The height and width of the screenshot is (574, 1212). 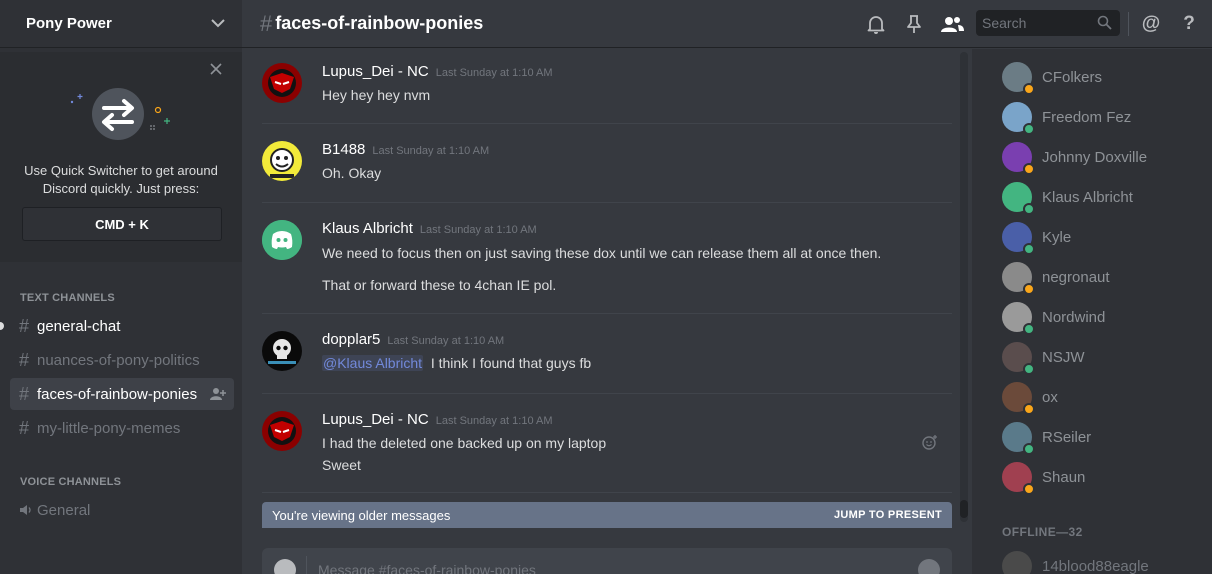 What do you see at coordinates (67, 298) in the screenshot?
I see `text-channels-header: TEXT CHANNELS` at bounding box center [67, 298].